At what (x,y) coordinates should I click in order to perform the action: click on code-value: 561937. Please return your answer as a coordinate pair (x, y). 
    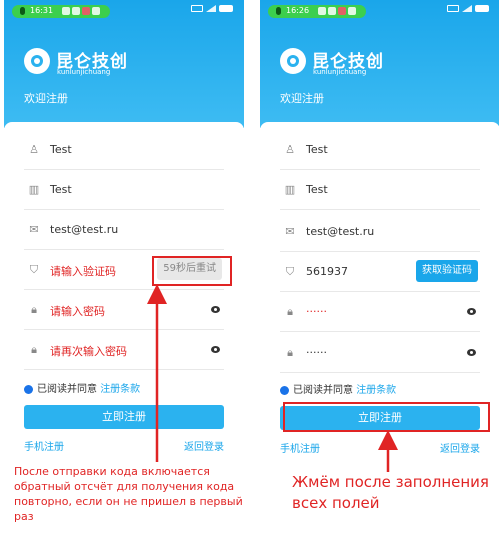
    Looking at the image, I should click on (327, 271).